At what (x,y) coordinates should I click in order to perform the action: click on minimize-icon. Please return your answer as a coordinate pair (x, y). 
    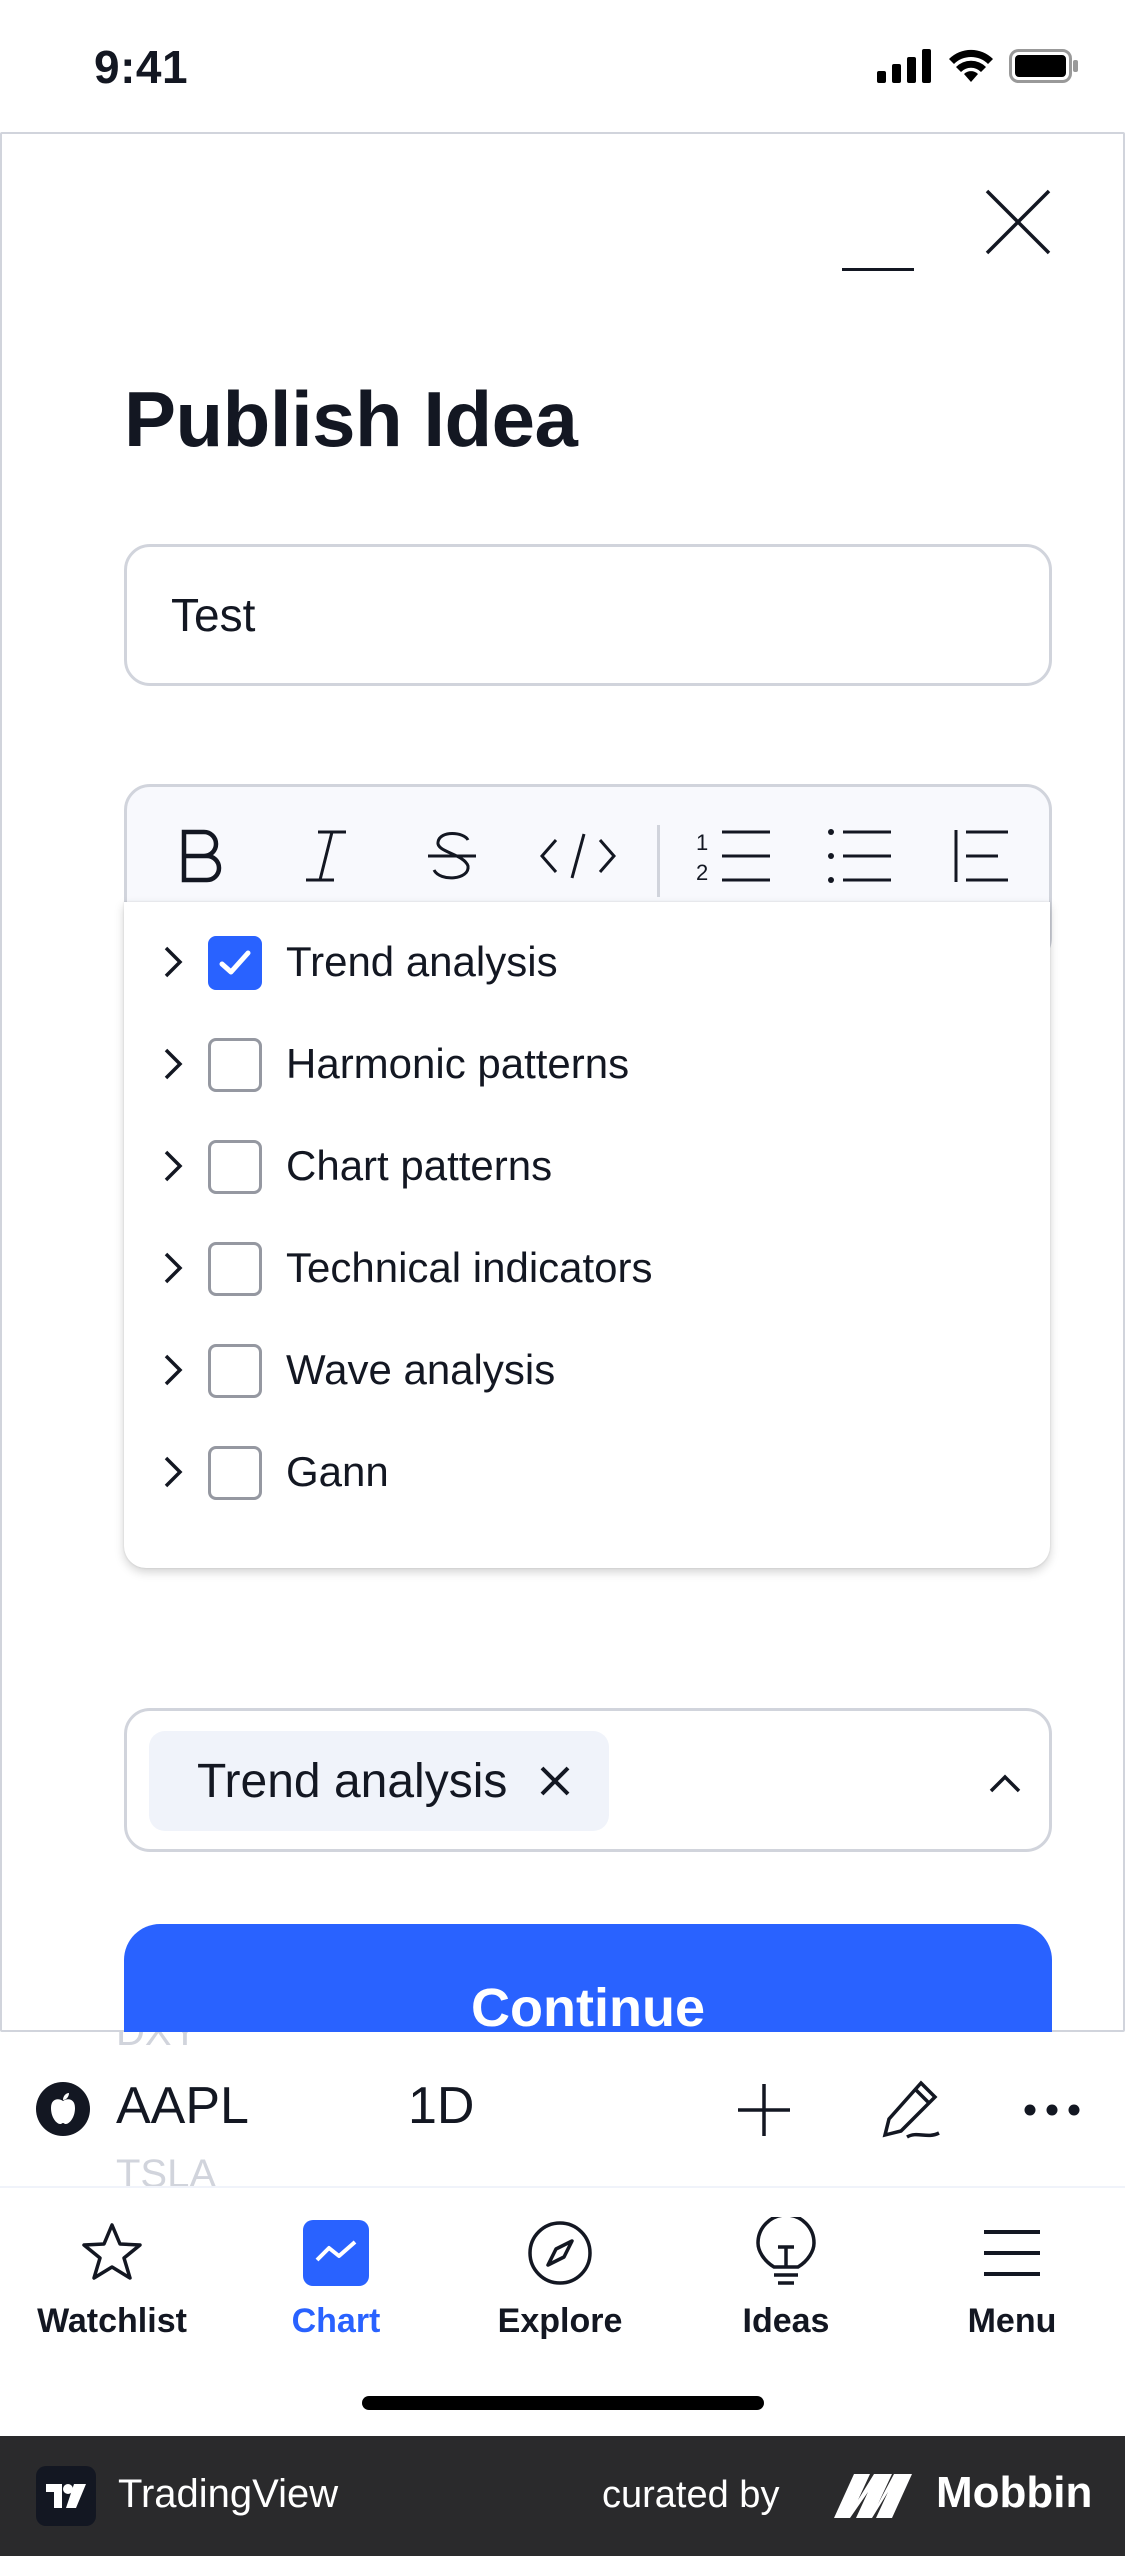
    Looking at the image, I should click on (878, 234).